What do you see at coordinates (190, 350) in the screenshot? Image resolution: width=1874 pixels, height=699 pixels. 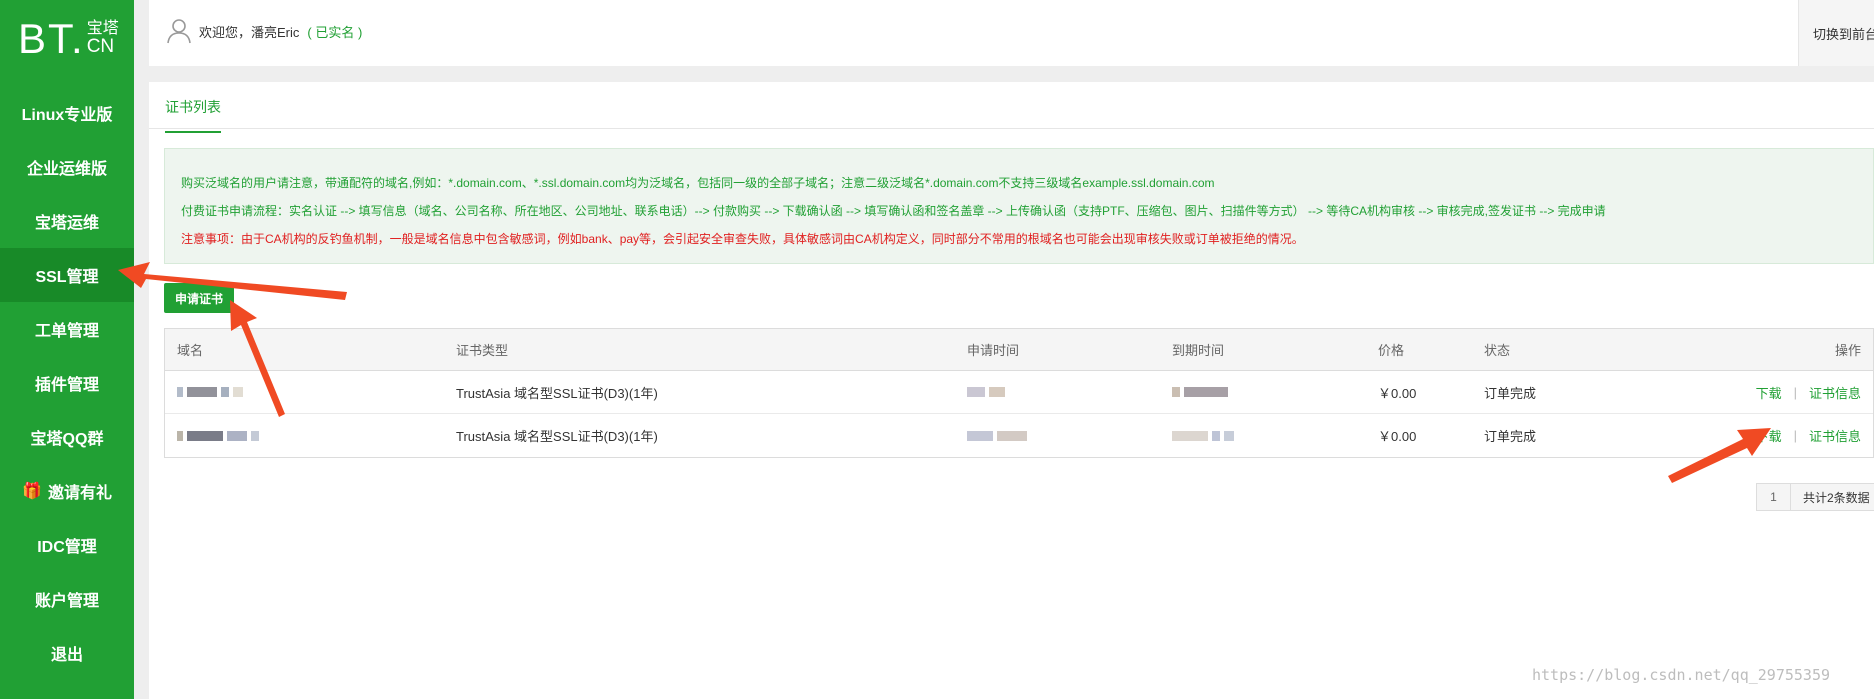 I see `col-domain: 域名` at bounding box center [190, 350].